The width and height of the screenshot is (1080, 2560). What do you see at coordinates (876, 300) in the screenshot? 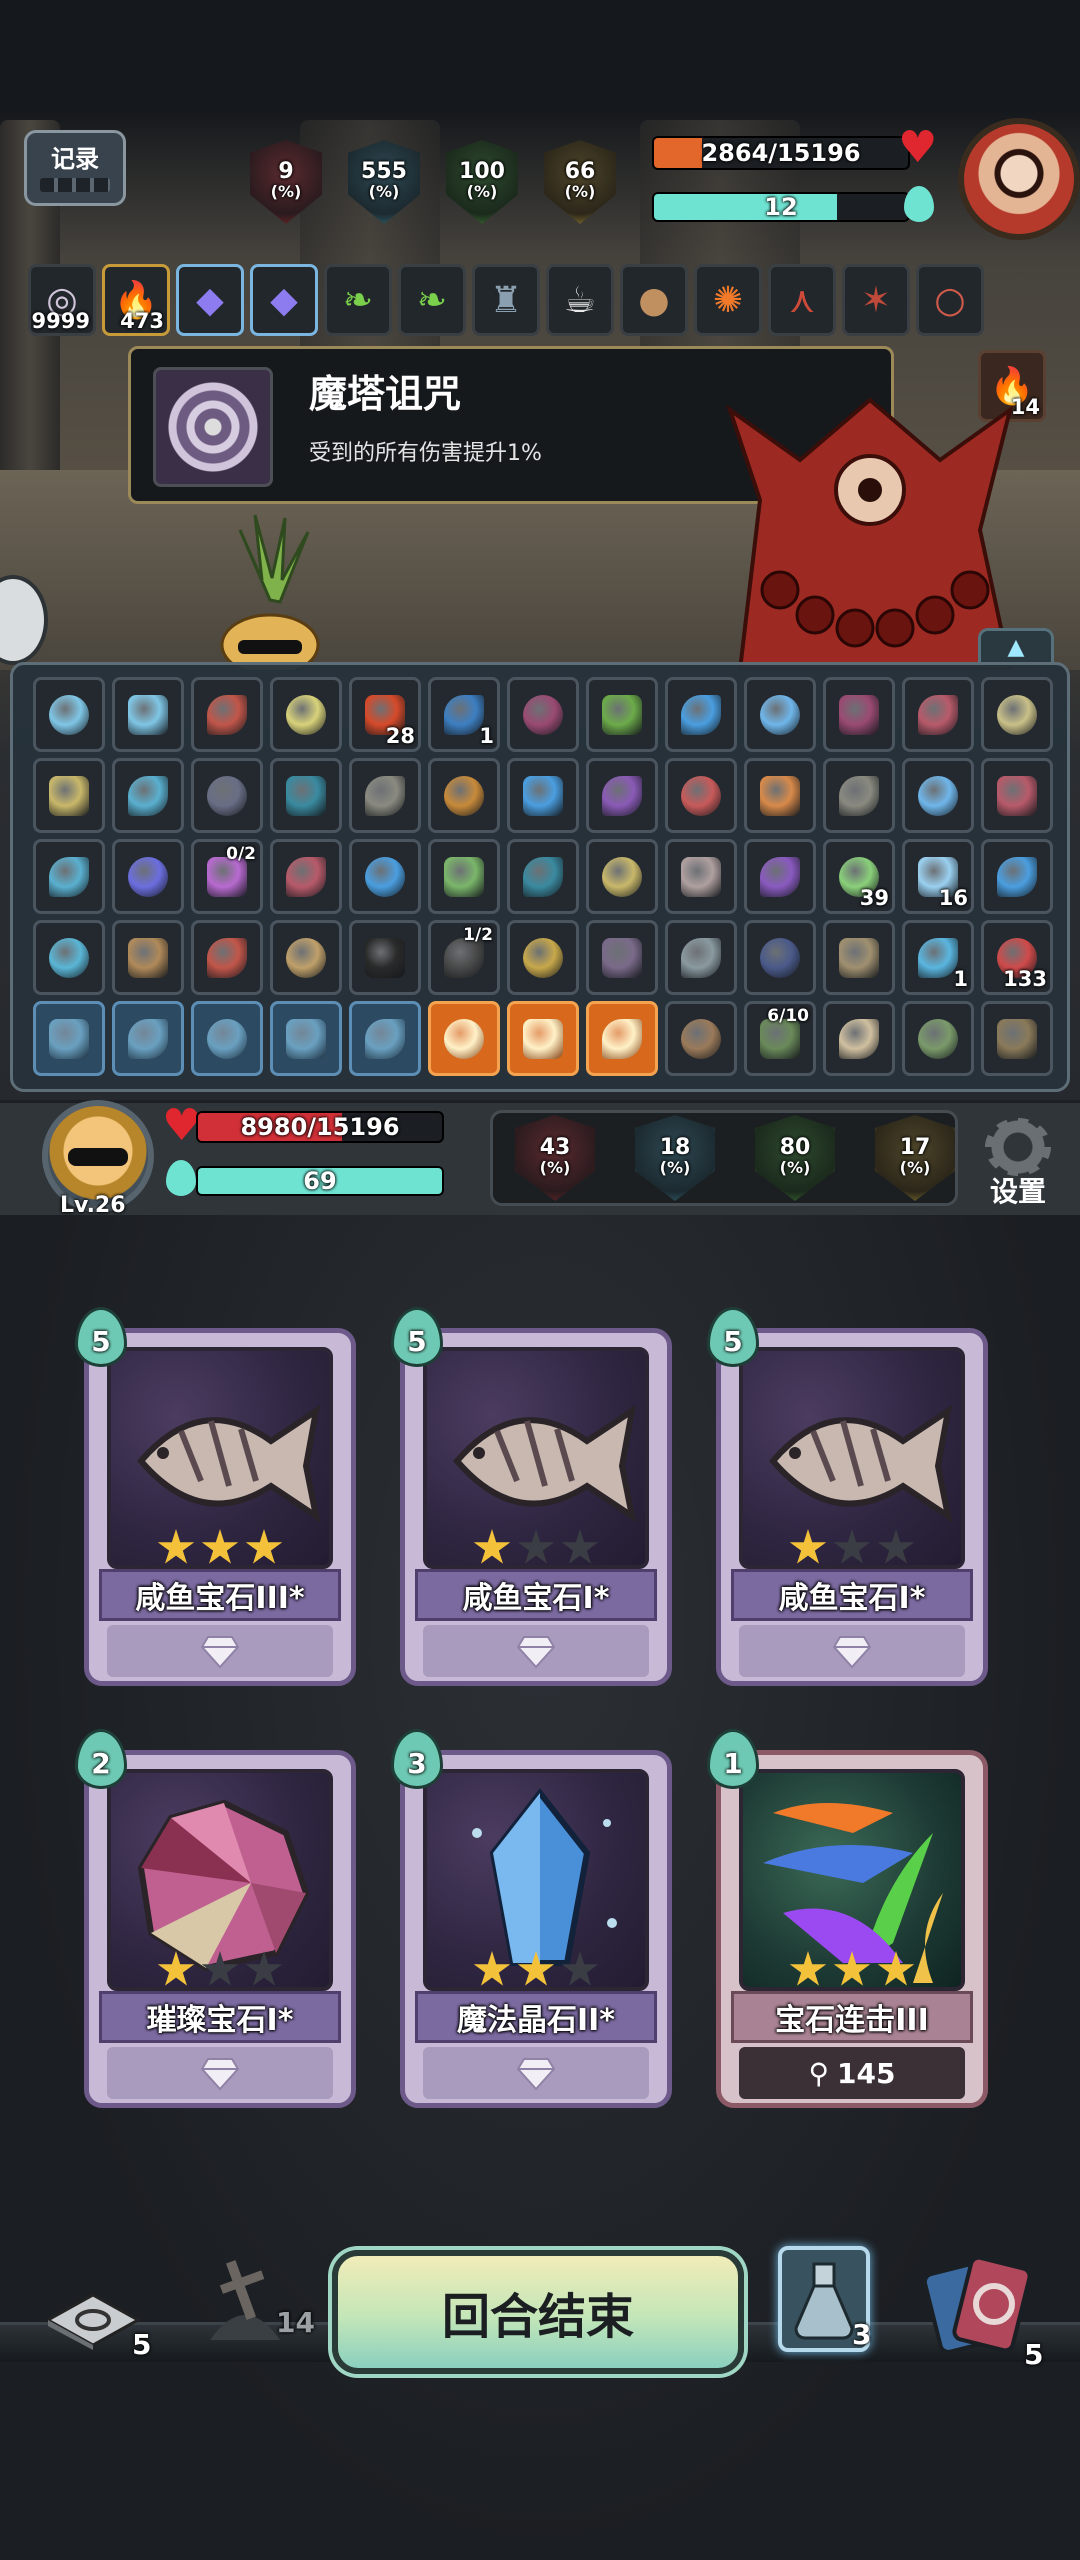
I see `enemy-buff: ✶` at bounding box center [876, 300].